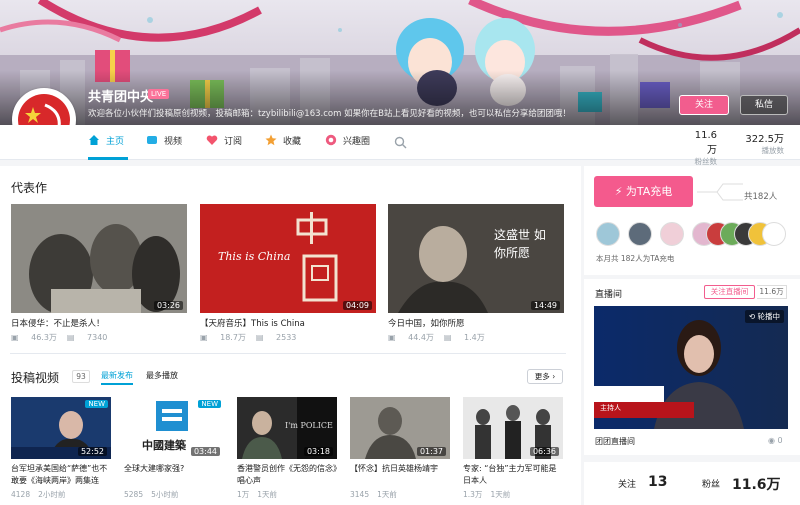 The width and height of the screenshot is (800, 505). What do you see at coordinates (96, 404) in the screenshot?
I see `new-badge: NEW` at bounding box center [96, 404].